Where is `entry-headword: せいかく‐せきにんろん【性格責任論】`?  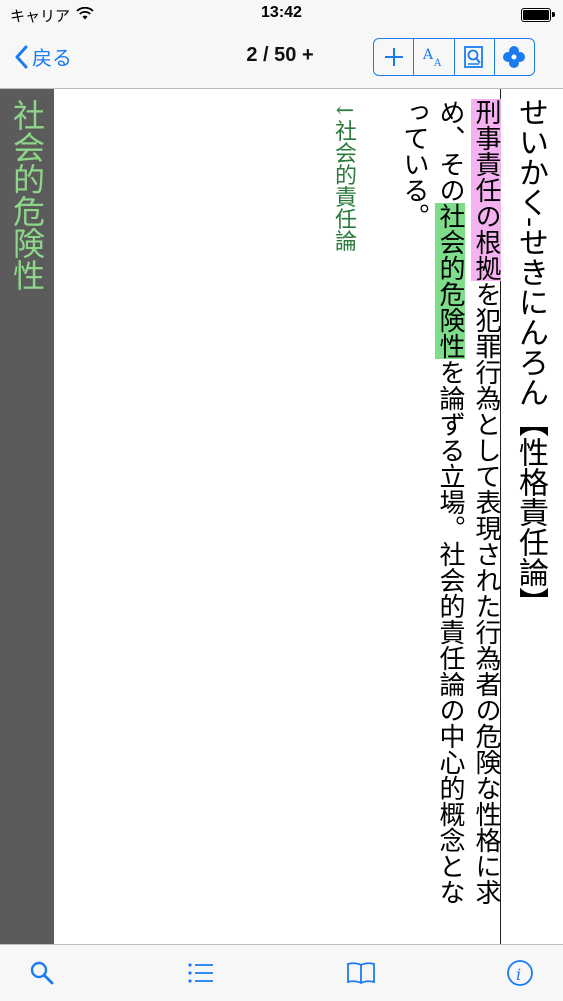 entry-headword: せいかく‐せきにんろん【性格責任論】 is located at coordinates (530, 357).